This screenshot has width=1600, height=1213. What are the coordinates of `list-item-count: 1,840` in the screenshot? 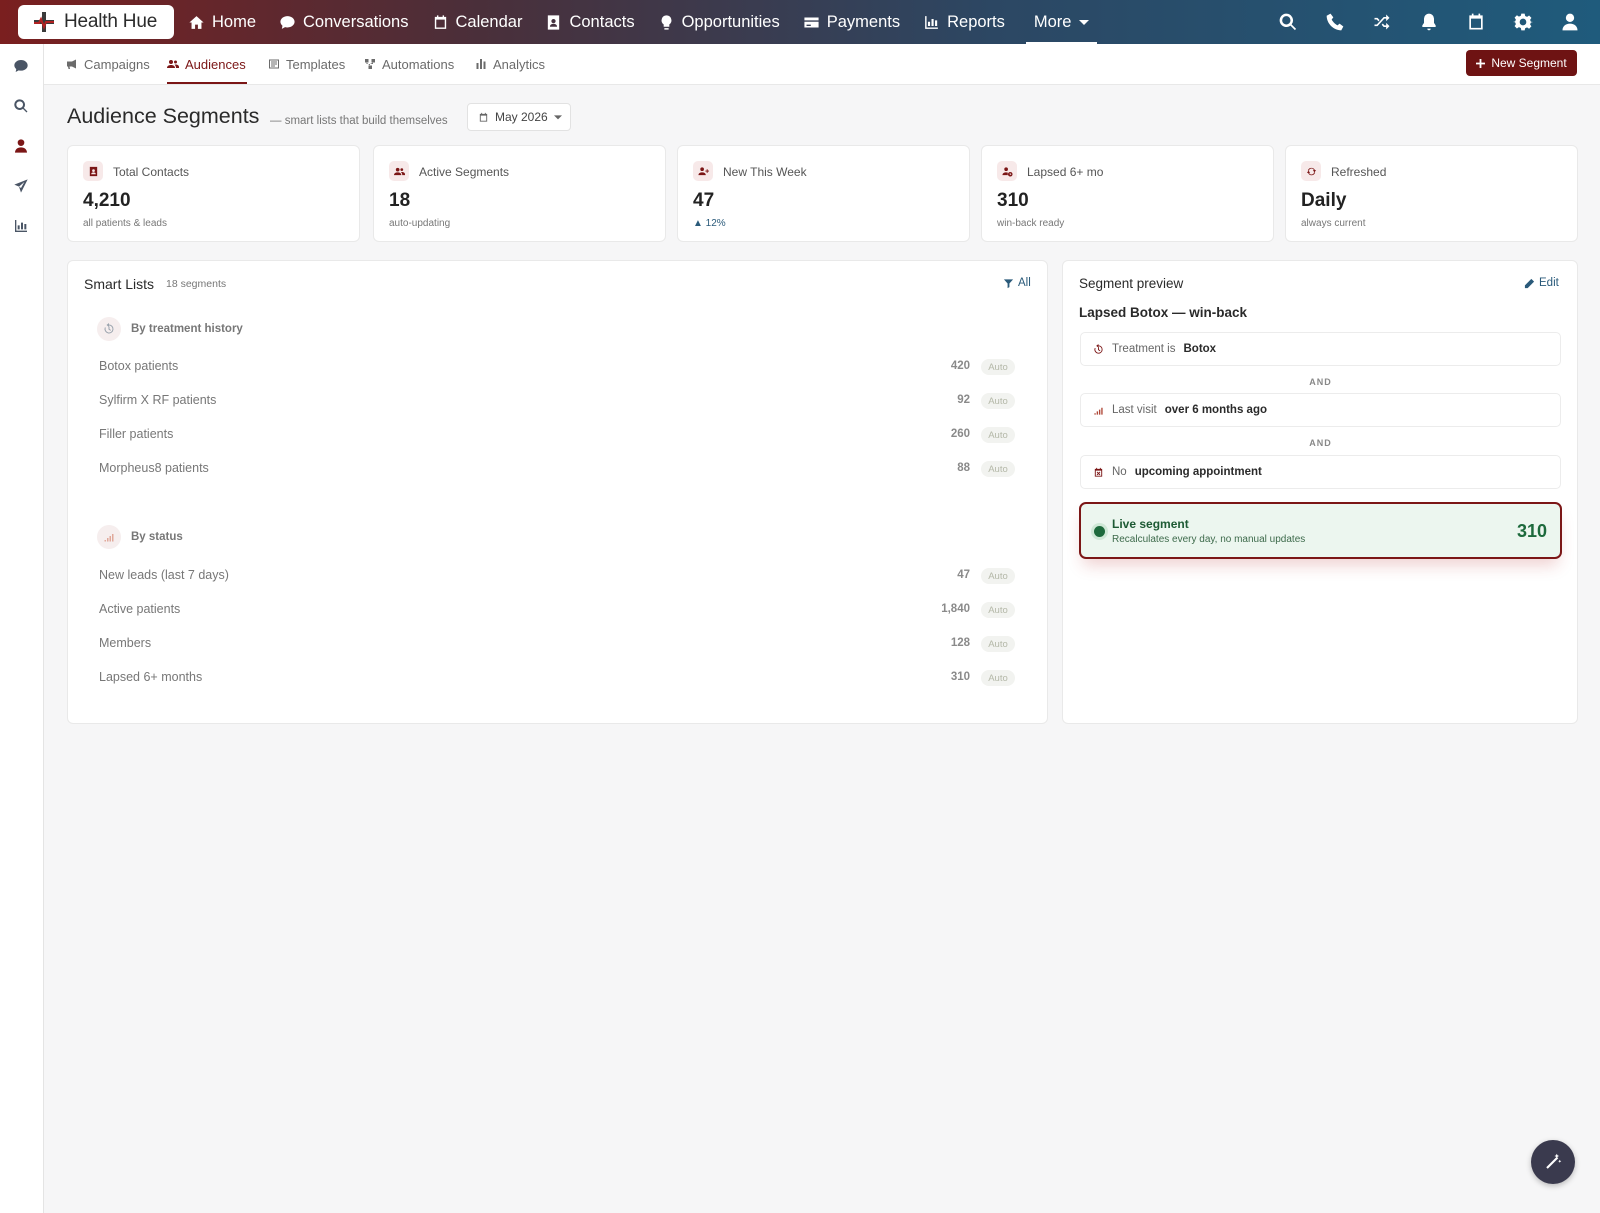 It's located at (955, 609).